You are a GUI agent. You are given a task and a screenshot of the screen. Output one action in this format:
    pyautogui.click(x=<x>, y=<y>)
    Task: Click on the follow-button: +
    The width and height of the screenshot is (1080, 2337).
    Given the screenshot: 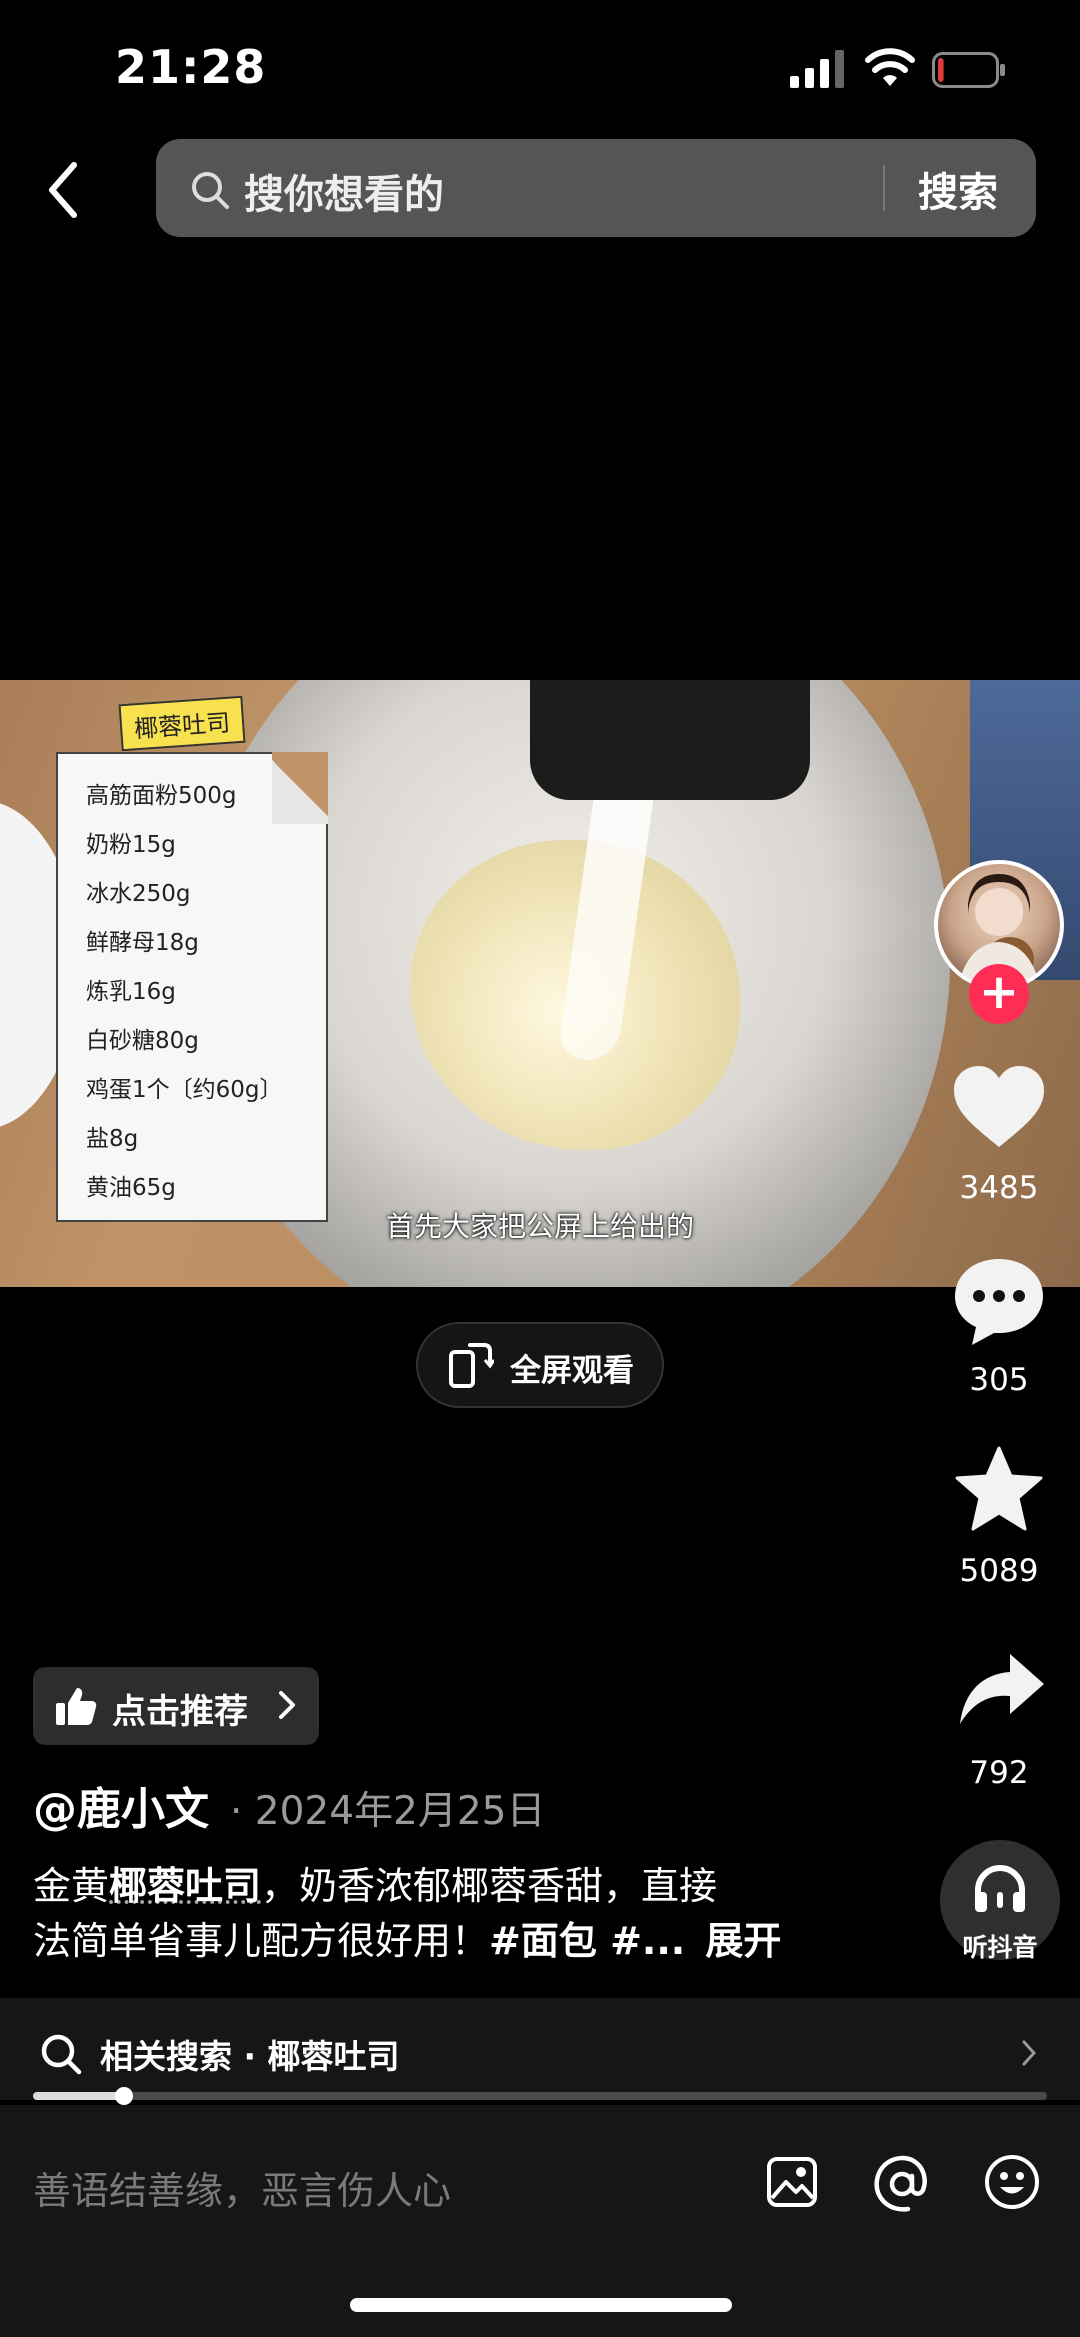 What is the action you would take?
    pyautogui.click(x=999, y=994)
    